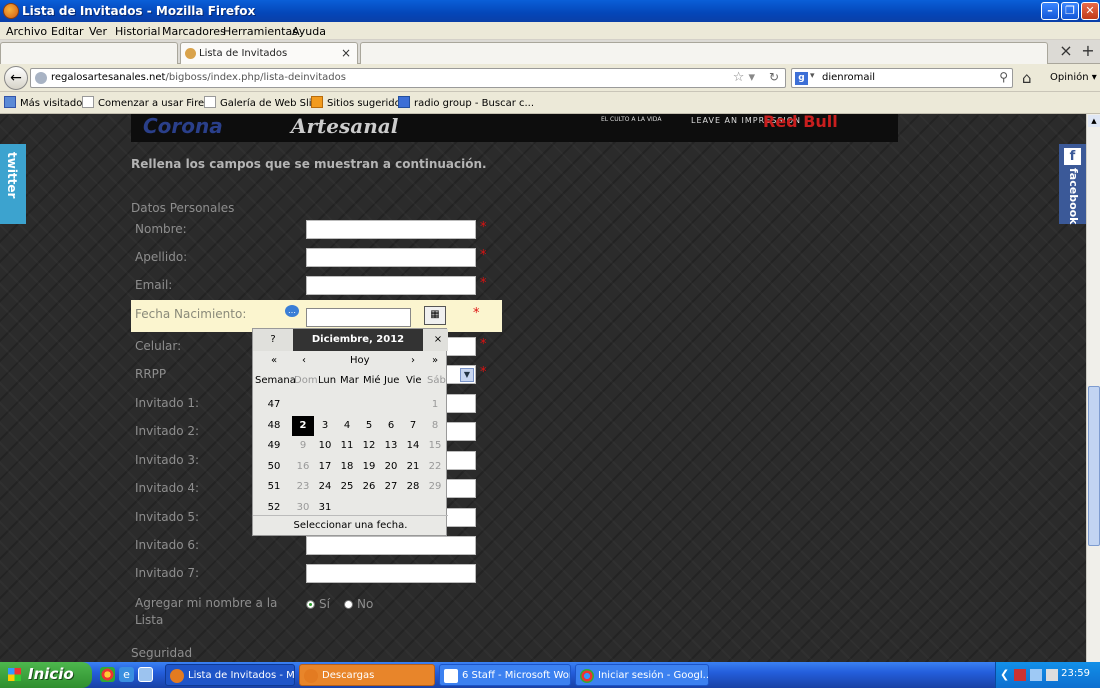  Describe the element at coordinates (310, 604) in the screenshot. I see `radio-si-circle` at that location.